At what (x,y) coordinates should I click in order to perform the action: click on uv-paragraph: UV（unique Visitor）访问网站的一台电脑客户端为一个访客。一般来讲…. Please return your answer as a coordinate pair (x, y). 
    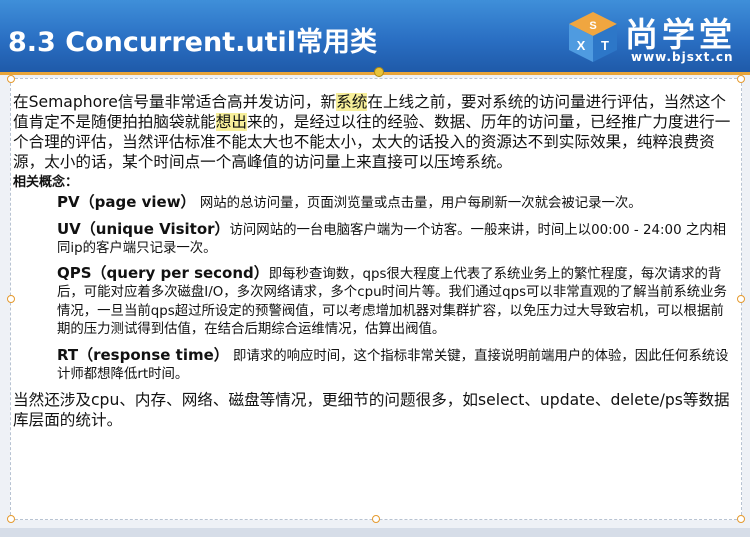
    Looking at the image, I should click on (375, 239).